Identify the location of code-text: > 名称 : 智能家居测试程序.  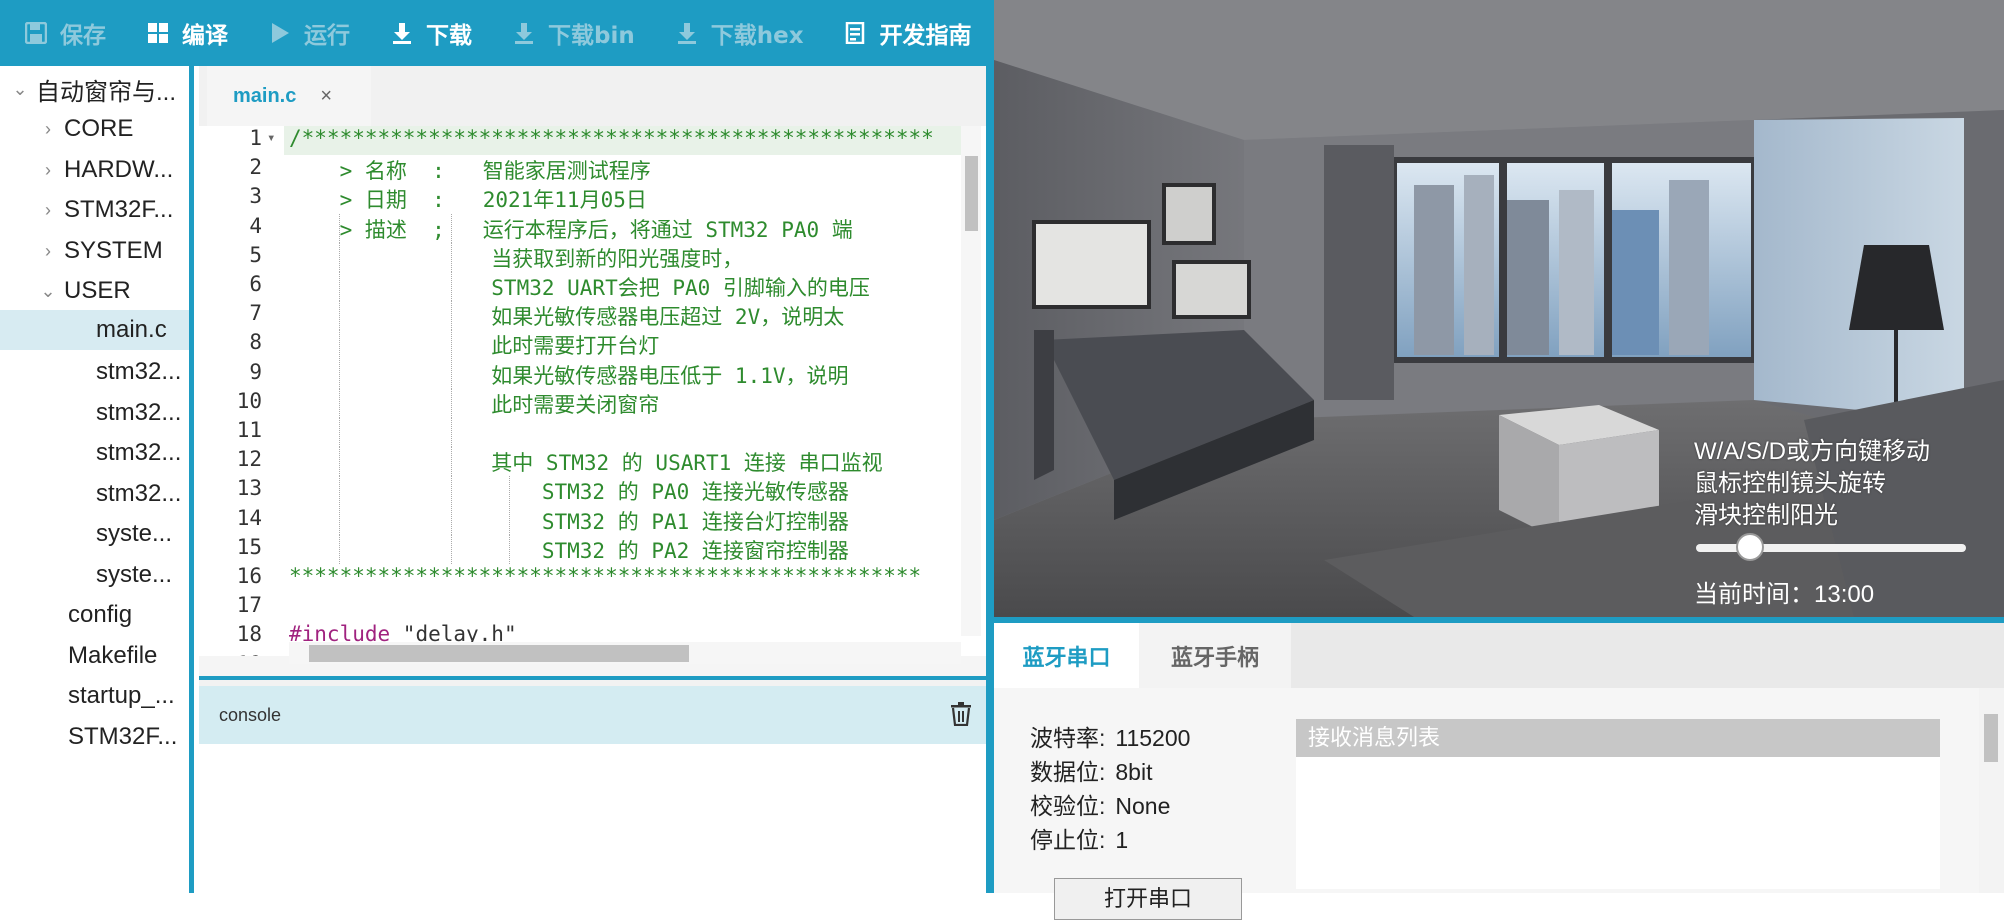
(470, 171).